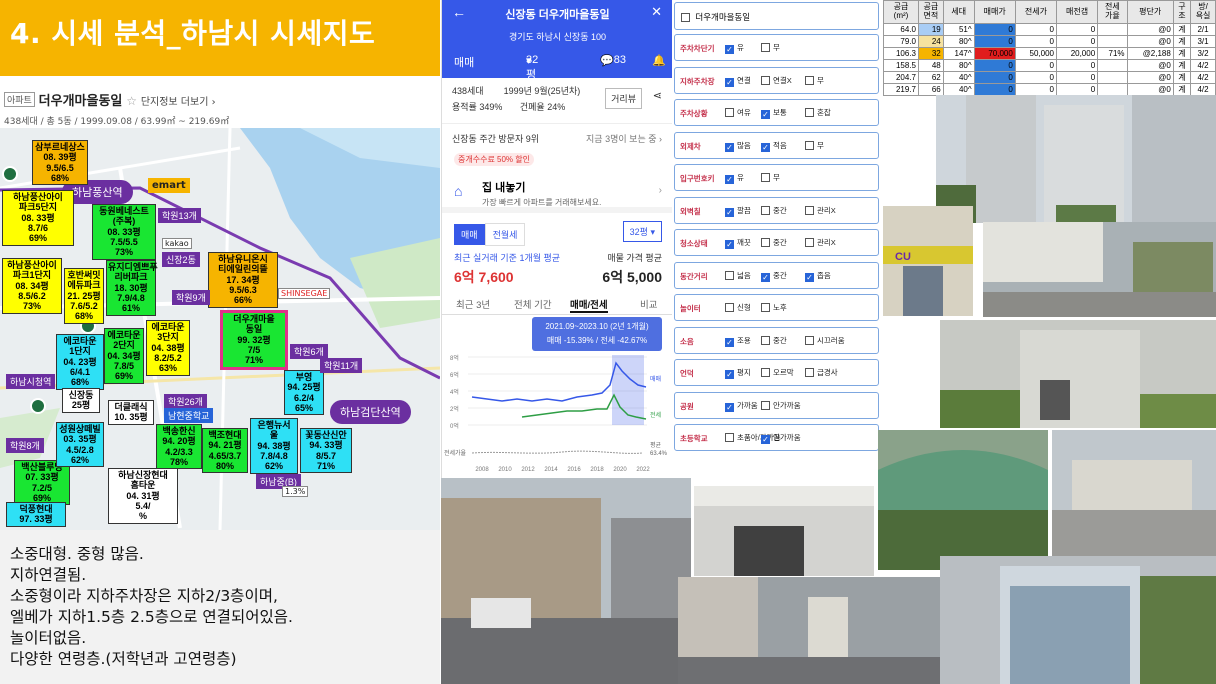 Image resolution: width=1216 pixels, height=684 pixels. Describe the element at coordinates (774, 307) in the screenshot. I see `checkbox-option: 노후` at that location.